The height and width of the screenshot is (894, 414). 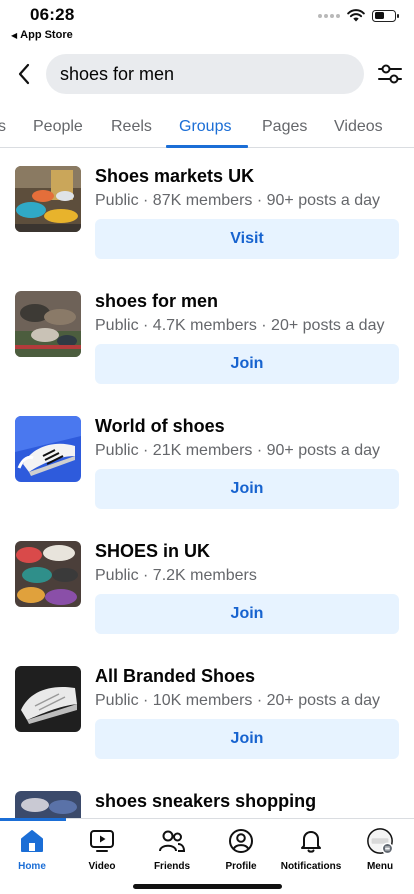 What do you see at coordinates (175, 676) in the screenshot?
I see `group-name: All Branded Shoes` at bounding box center [175, 676].